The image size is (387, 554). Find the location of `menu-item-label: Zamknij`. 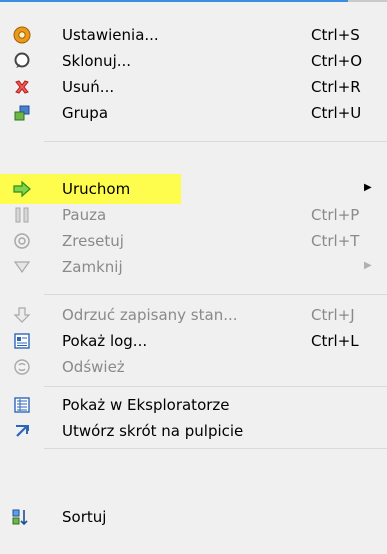

menu-item-label: Zamknij is located at coordinates (92, 267).